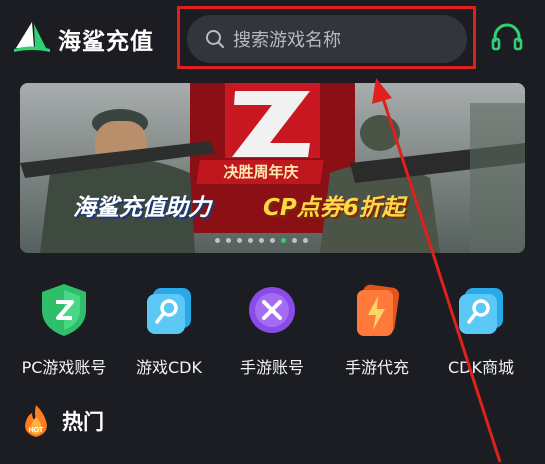  What do you see at coordinates (261, 172) in the screenshot?
I see `banner-badge: 决胜周年庆` at bounding box center [261, 172].